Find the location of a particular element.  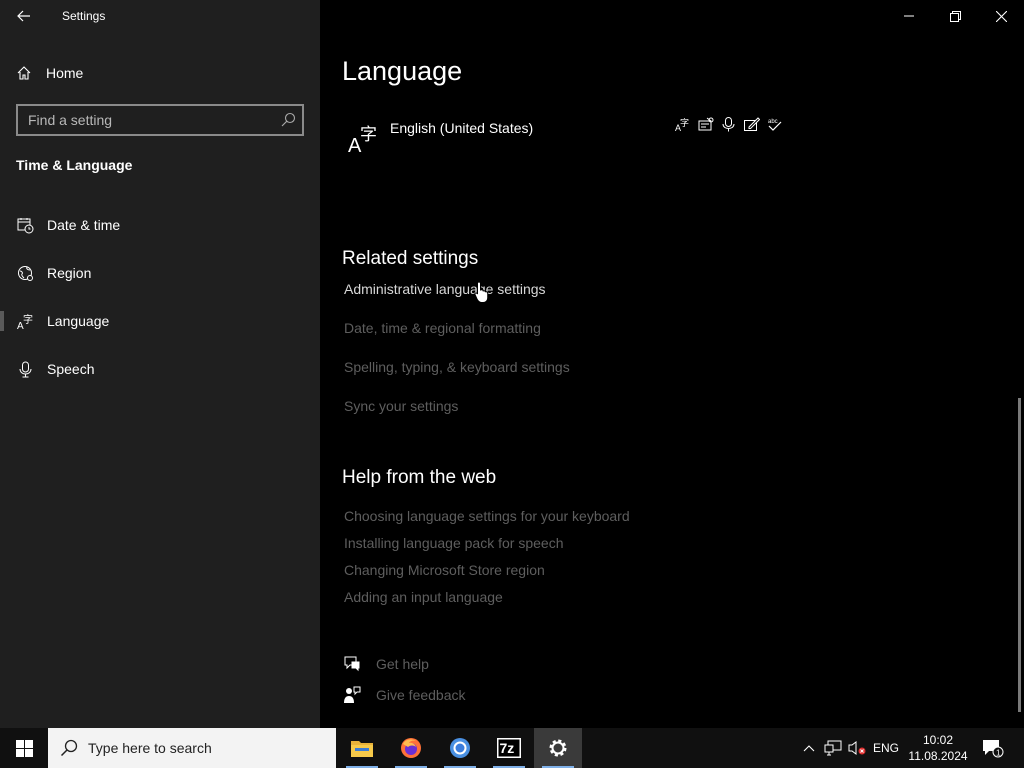

give-feedback-link: Give feedback is located at coordinates (404, 695).